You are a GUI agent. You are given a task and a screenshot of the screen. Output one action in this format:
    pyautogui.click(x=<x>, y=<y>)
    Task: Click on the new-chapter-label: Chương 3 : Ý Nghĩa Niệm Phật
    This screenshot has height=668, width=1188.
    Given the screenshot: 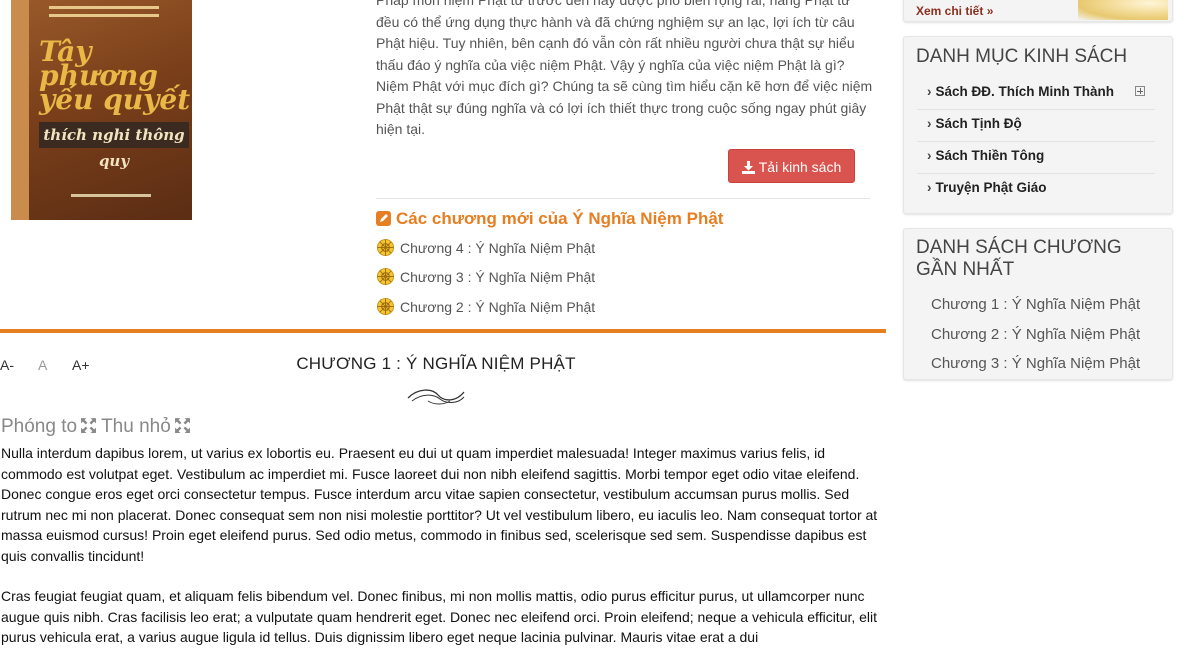 What is the action you would take?
    pyautogui.click(x=498, y=277)
    